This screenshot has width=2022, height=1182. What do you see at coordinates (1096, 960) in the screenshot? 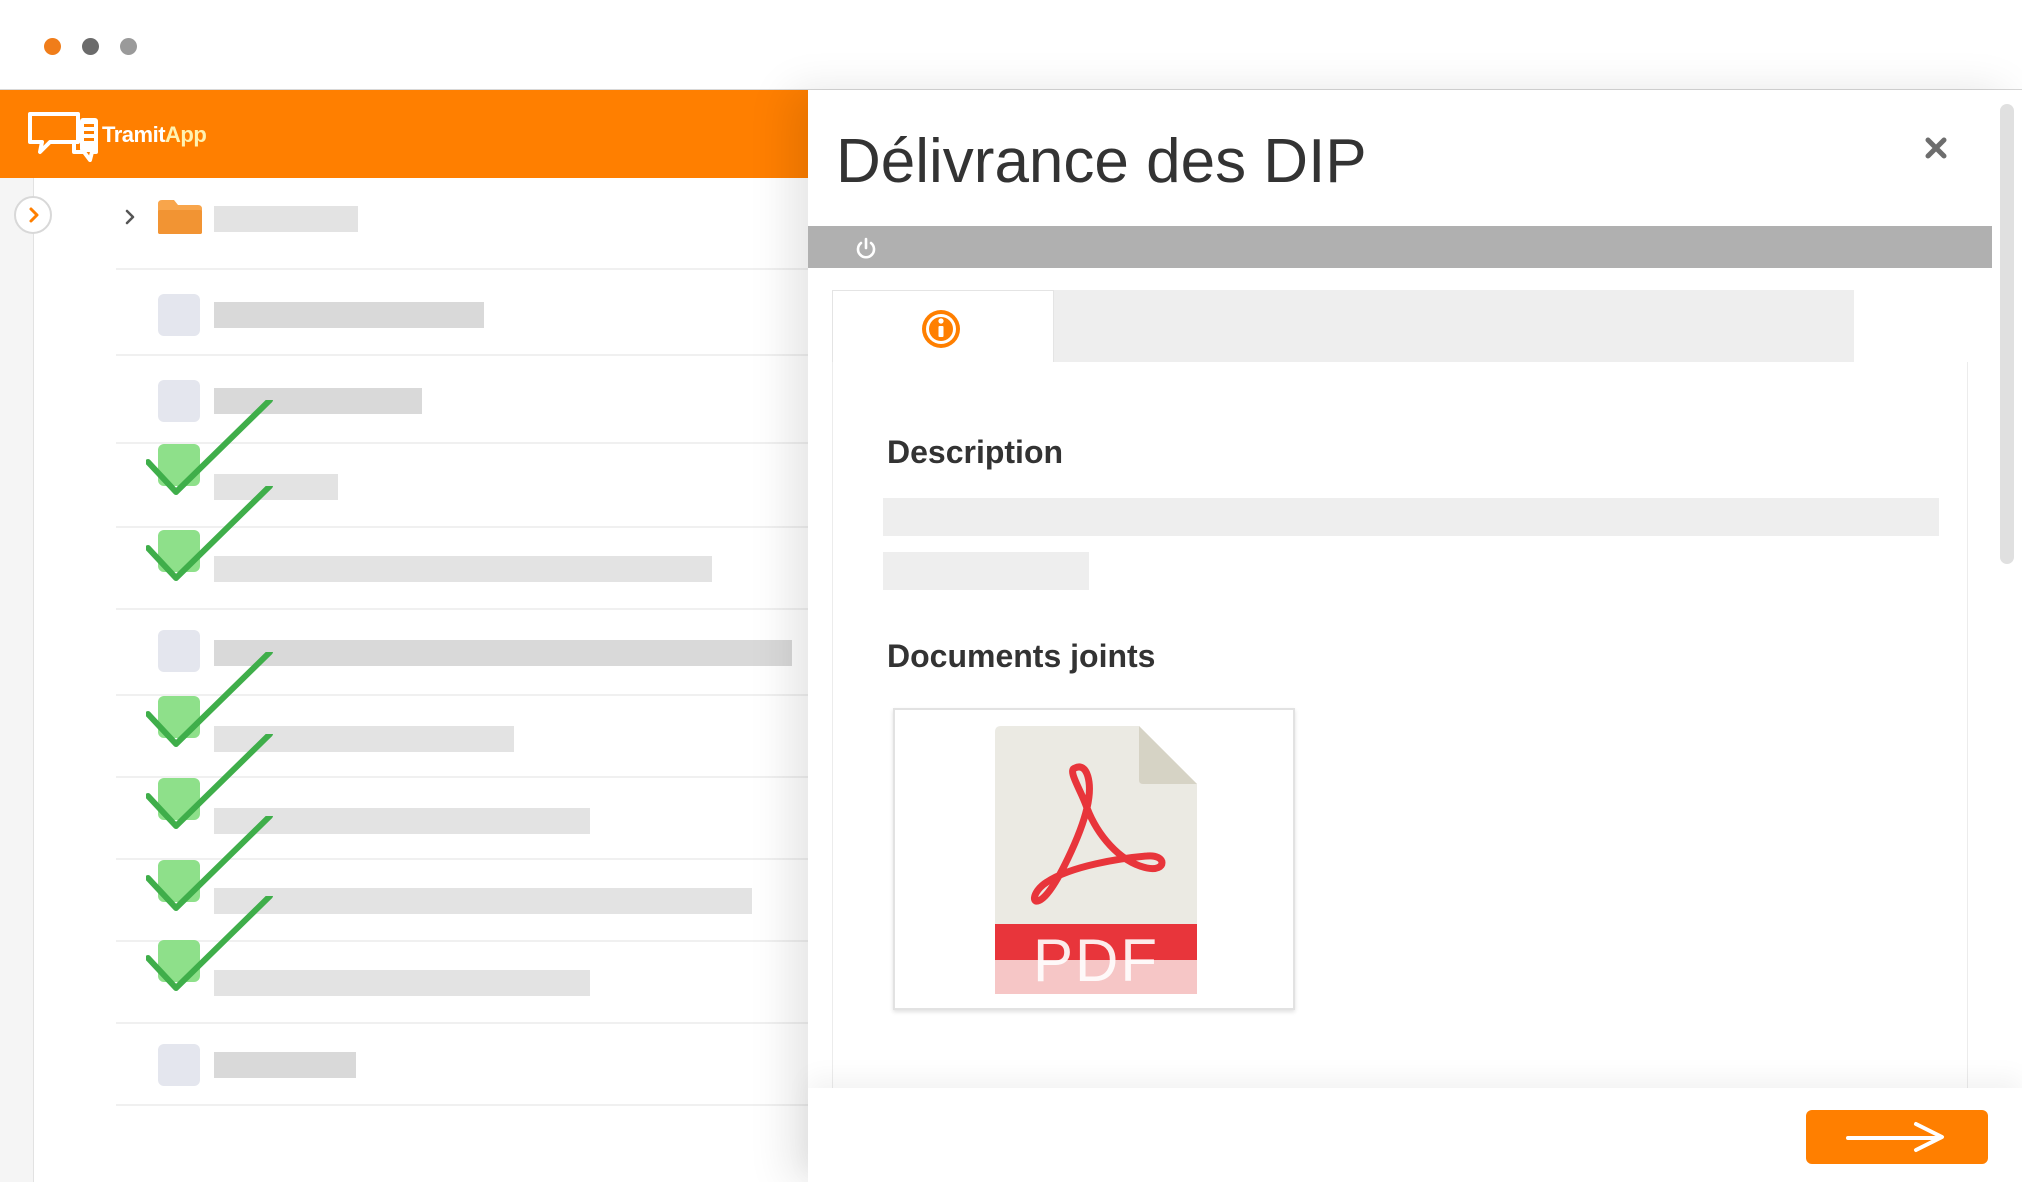
I see `pdf-label: PDF` at bounding box center [1096, 960].